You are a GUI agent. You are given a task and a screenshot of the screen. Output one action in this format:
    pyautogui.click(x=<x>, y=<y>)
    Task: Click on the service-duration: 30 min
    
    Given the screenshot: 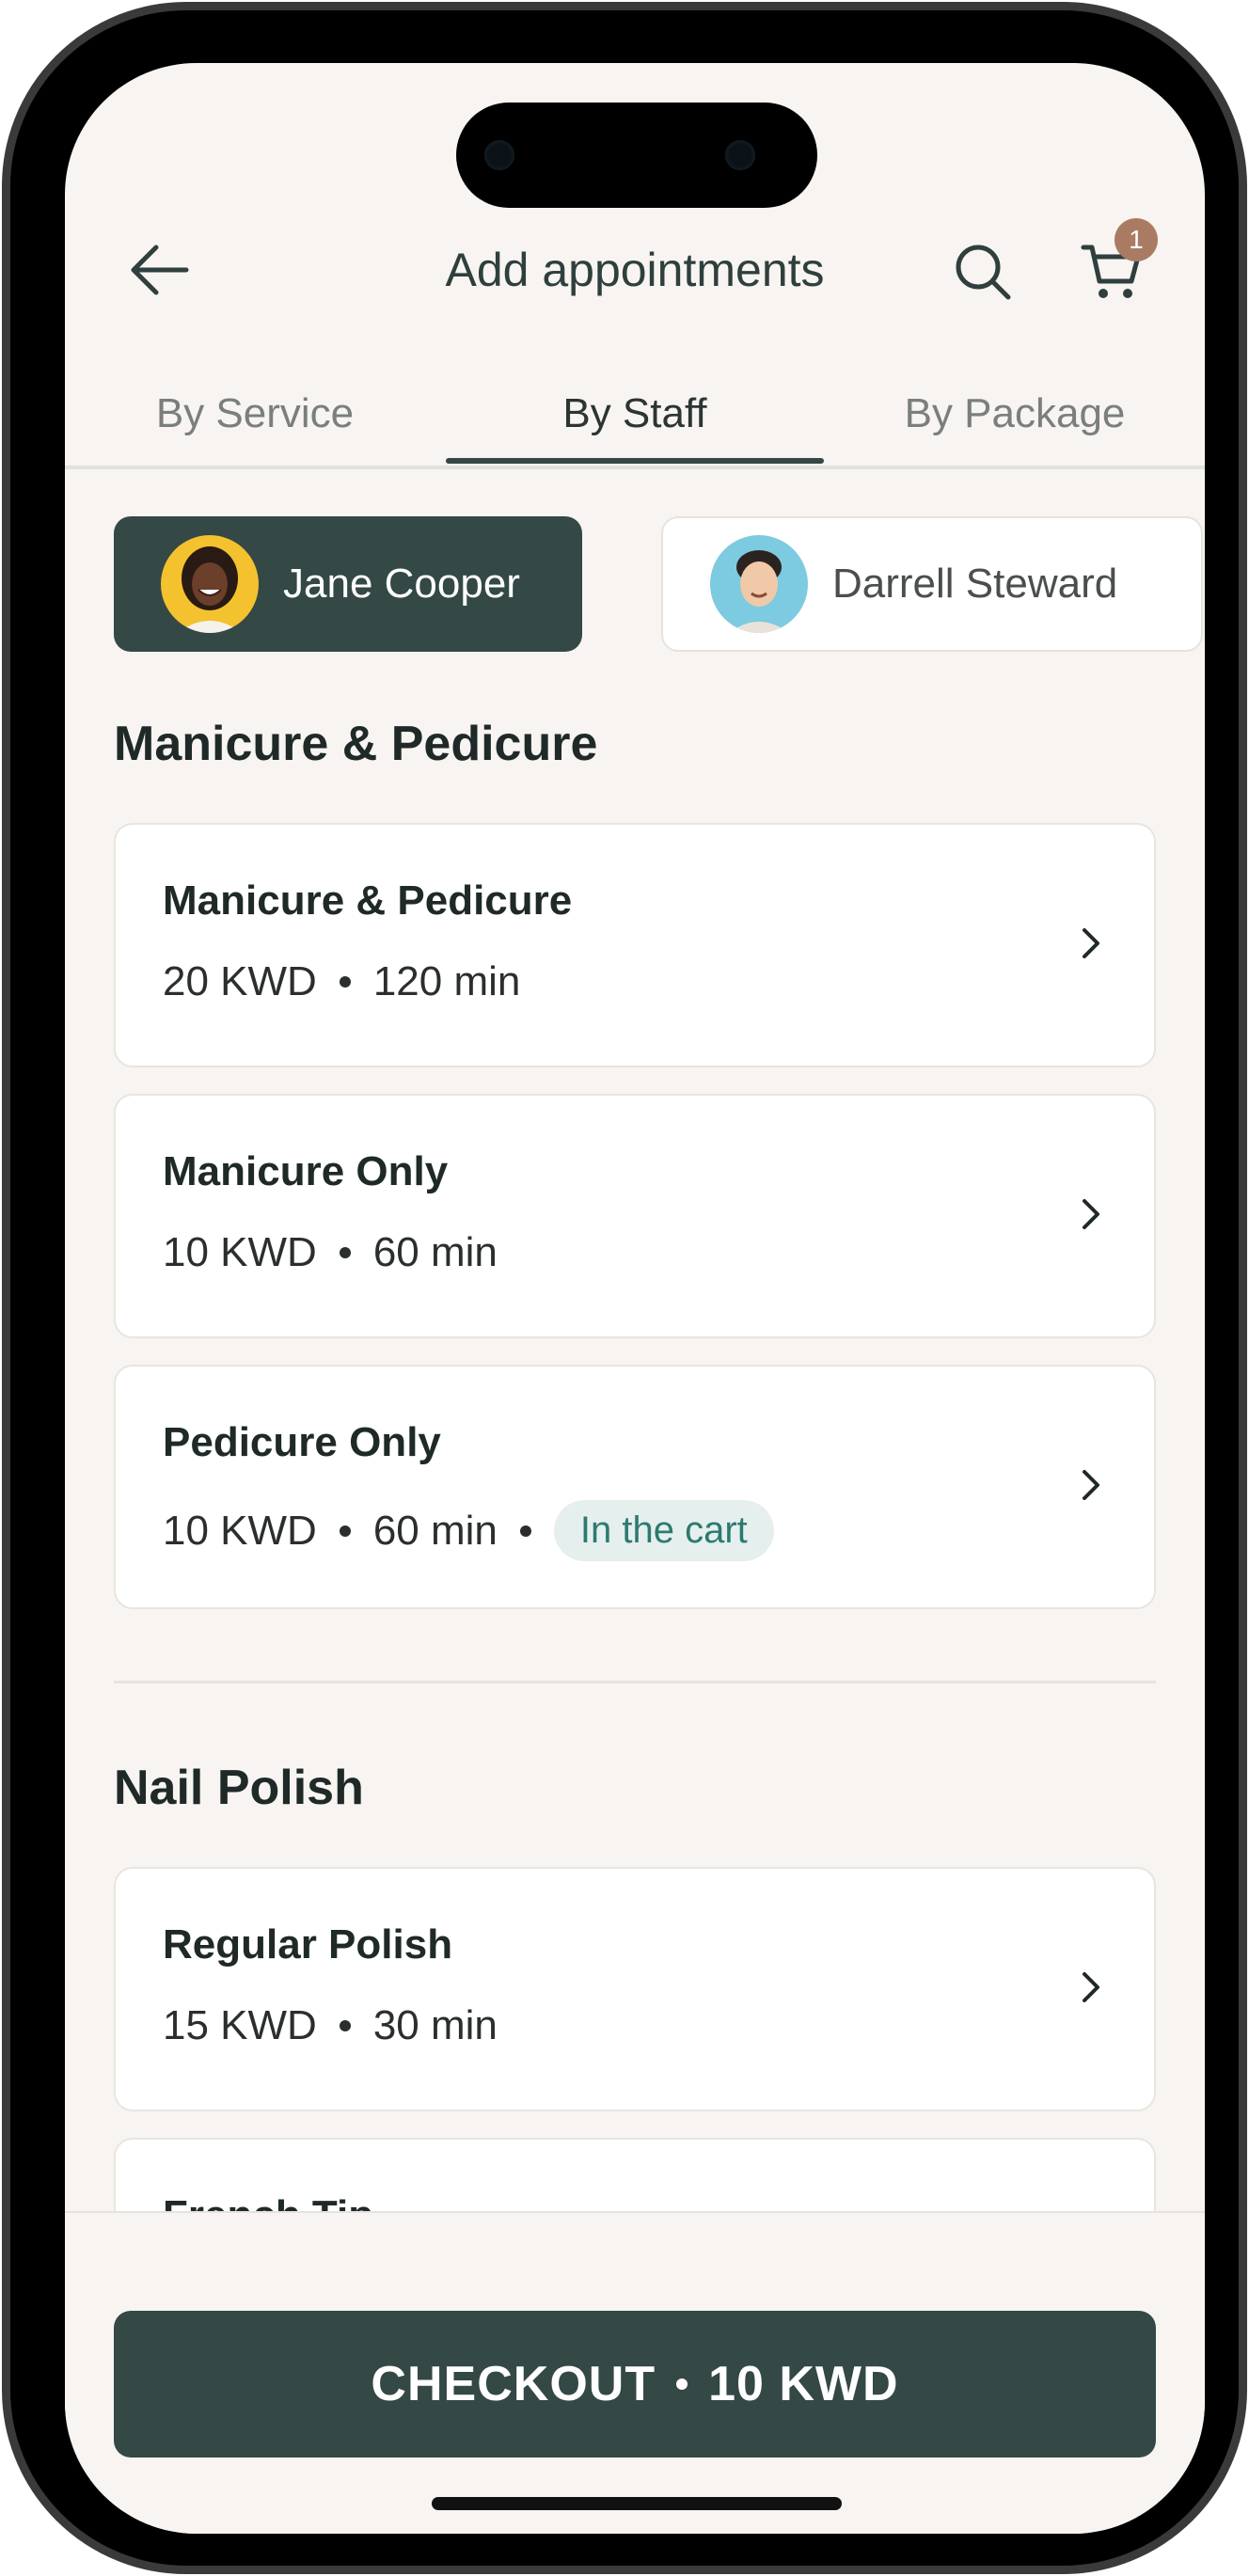 What is the action you would take?
    pyautogui.click(x=435, y=2025)
    